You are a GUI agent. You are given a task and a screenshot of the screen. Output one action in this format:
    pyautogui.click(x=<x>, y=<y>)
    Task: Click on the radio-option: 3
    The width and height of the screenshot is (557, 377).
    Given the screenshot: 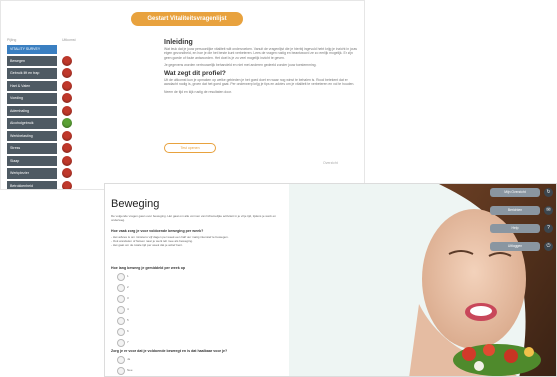 What is the action you would take?
    pyautogui.click(x=123, y=299)
    